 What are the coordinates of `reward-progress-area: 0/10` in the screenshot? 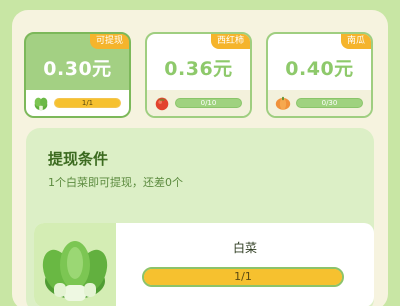 It's located at (198, 103).